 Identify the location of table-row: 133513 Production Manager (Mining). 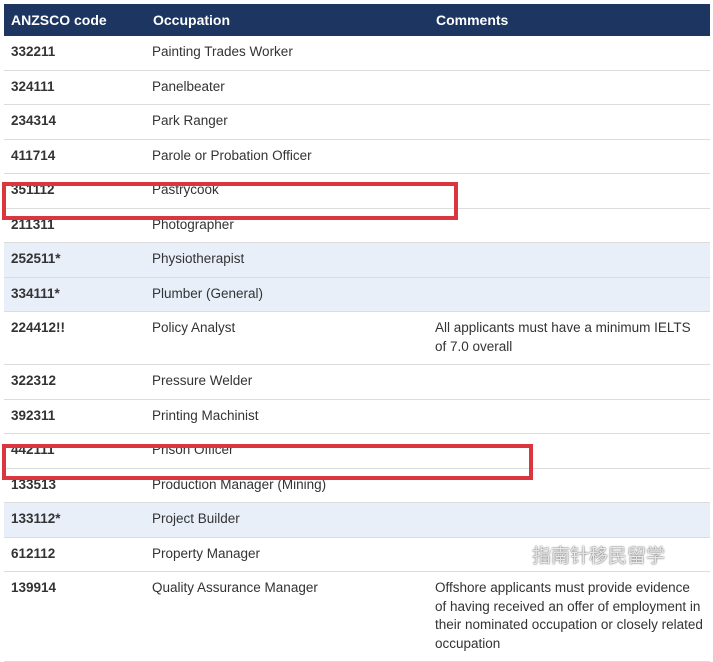
(357, 485).